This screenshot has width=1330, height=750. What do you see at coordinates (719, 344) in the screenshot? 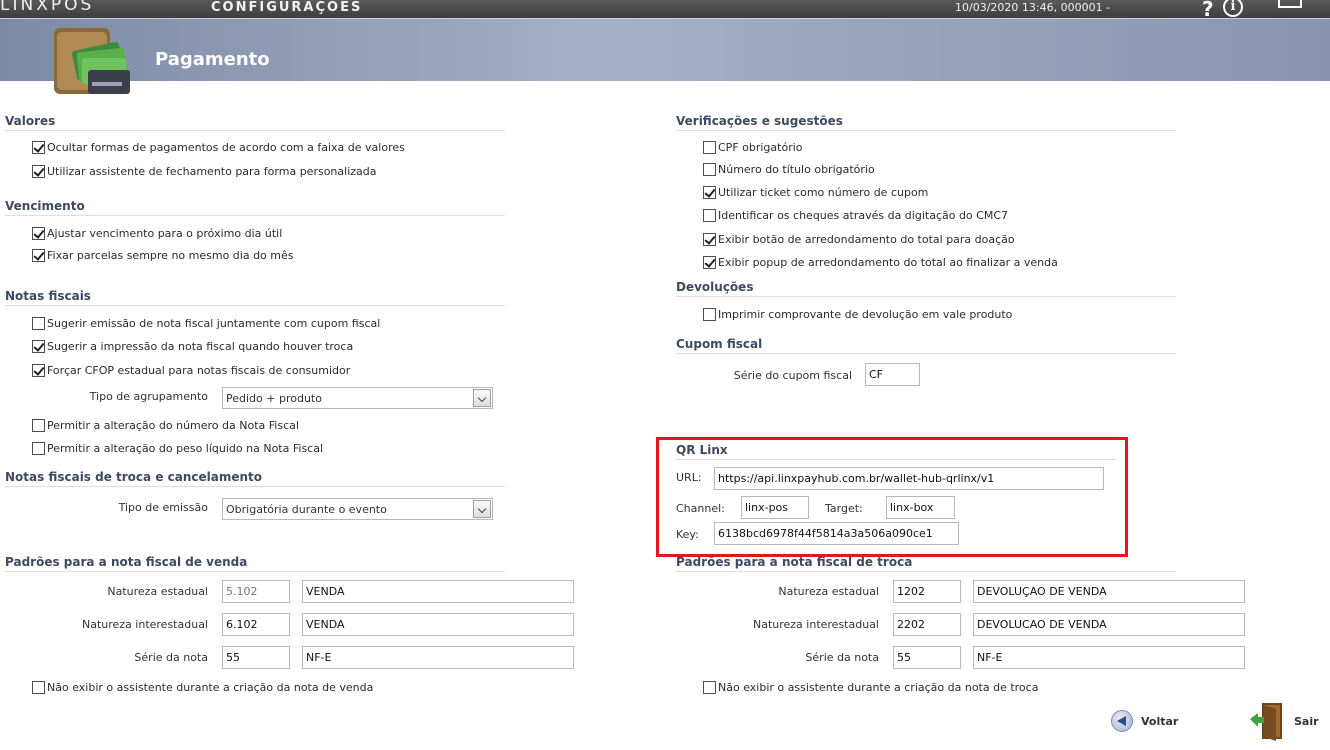
I see `section-title-cupom-fiscal: Cupom fiscal` at bounding box center [719, 344].